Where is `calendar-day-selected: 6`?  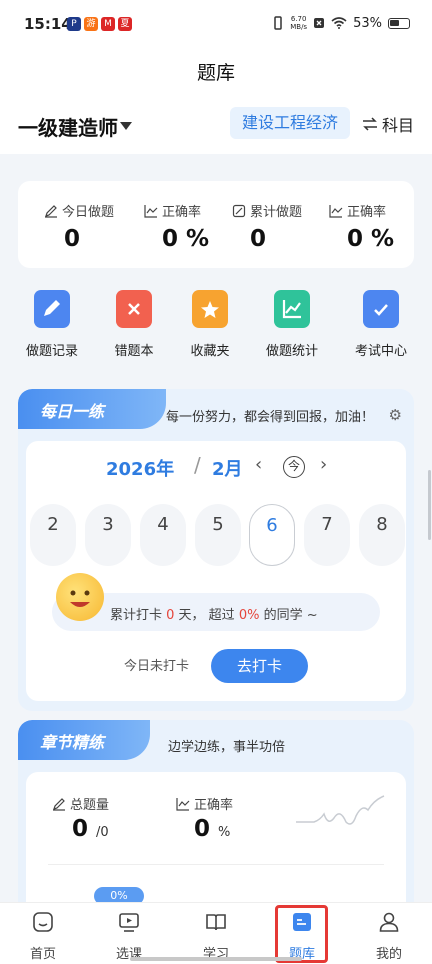 calendar-day-selected: 6 is located at coordinates (272, 535).